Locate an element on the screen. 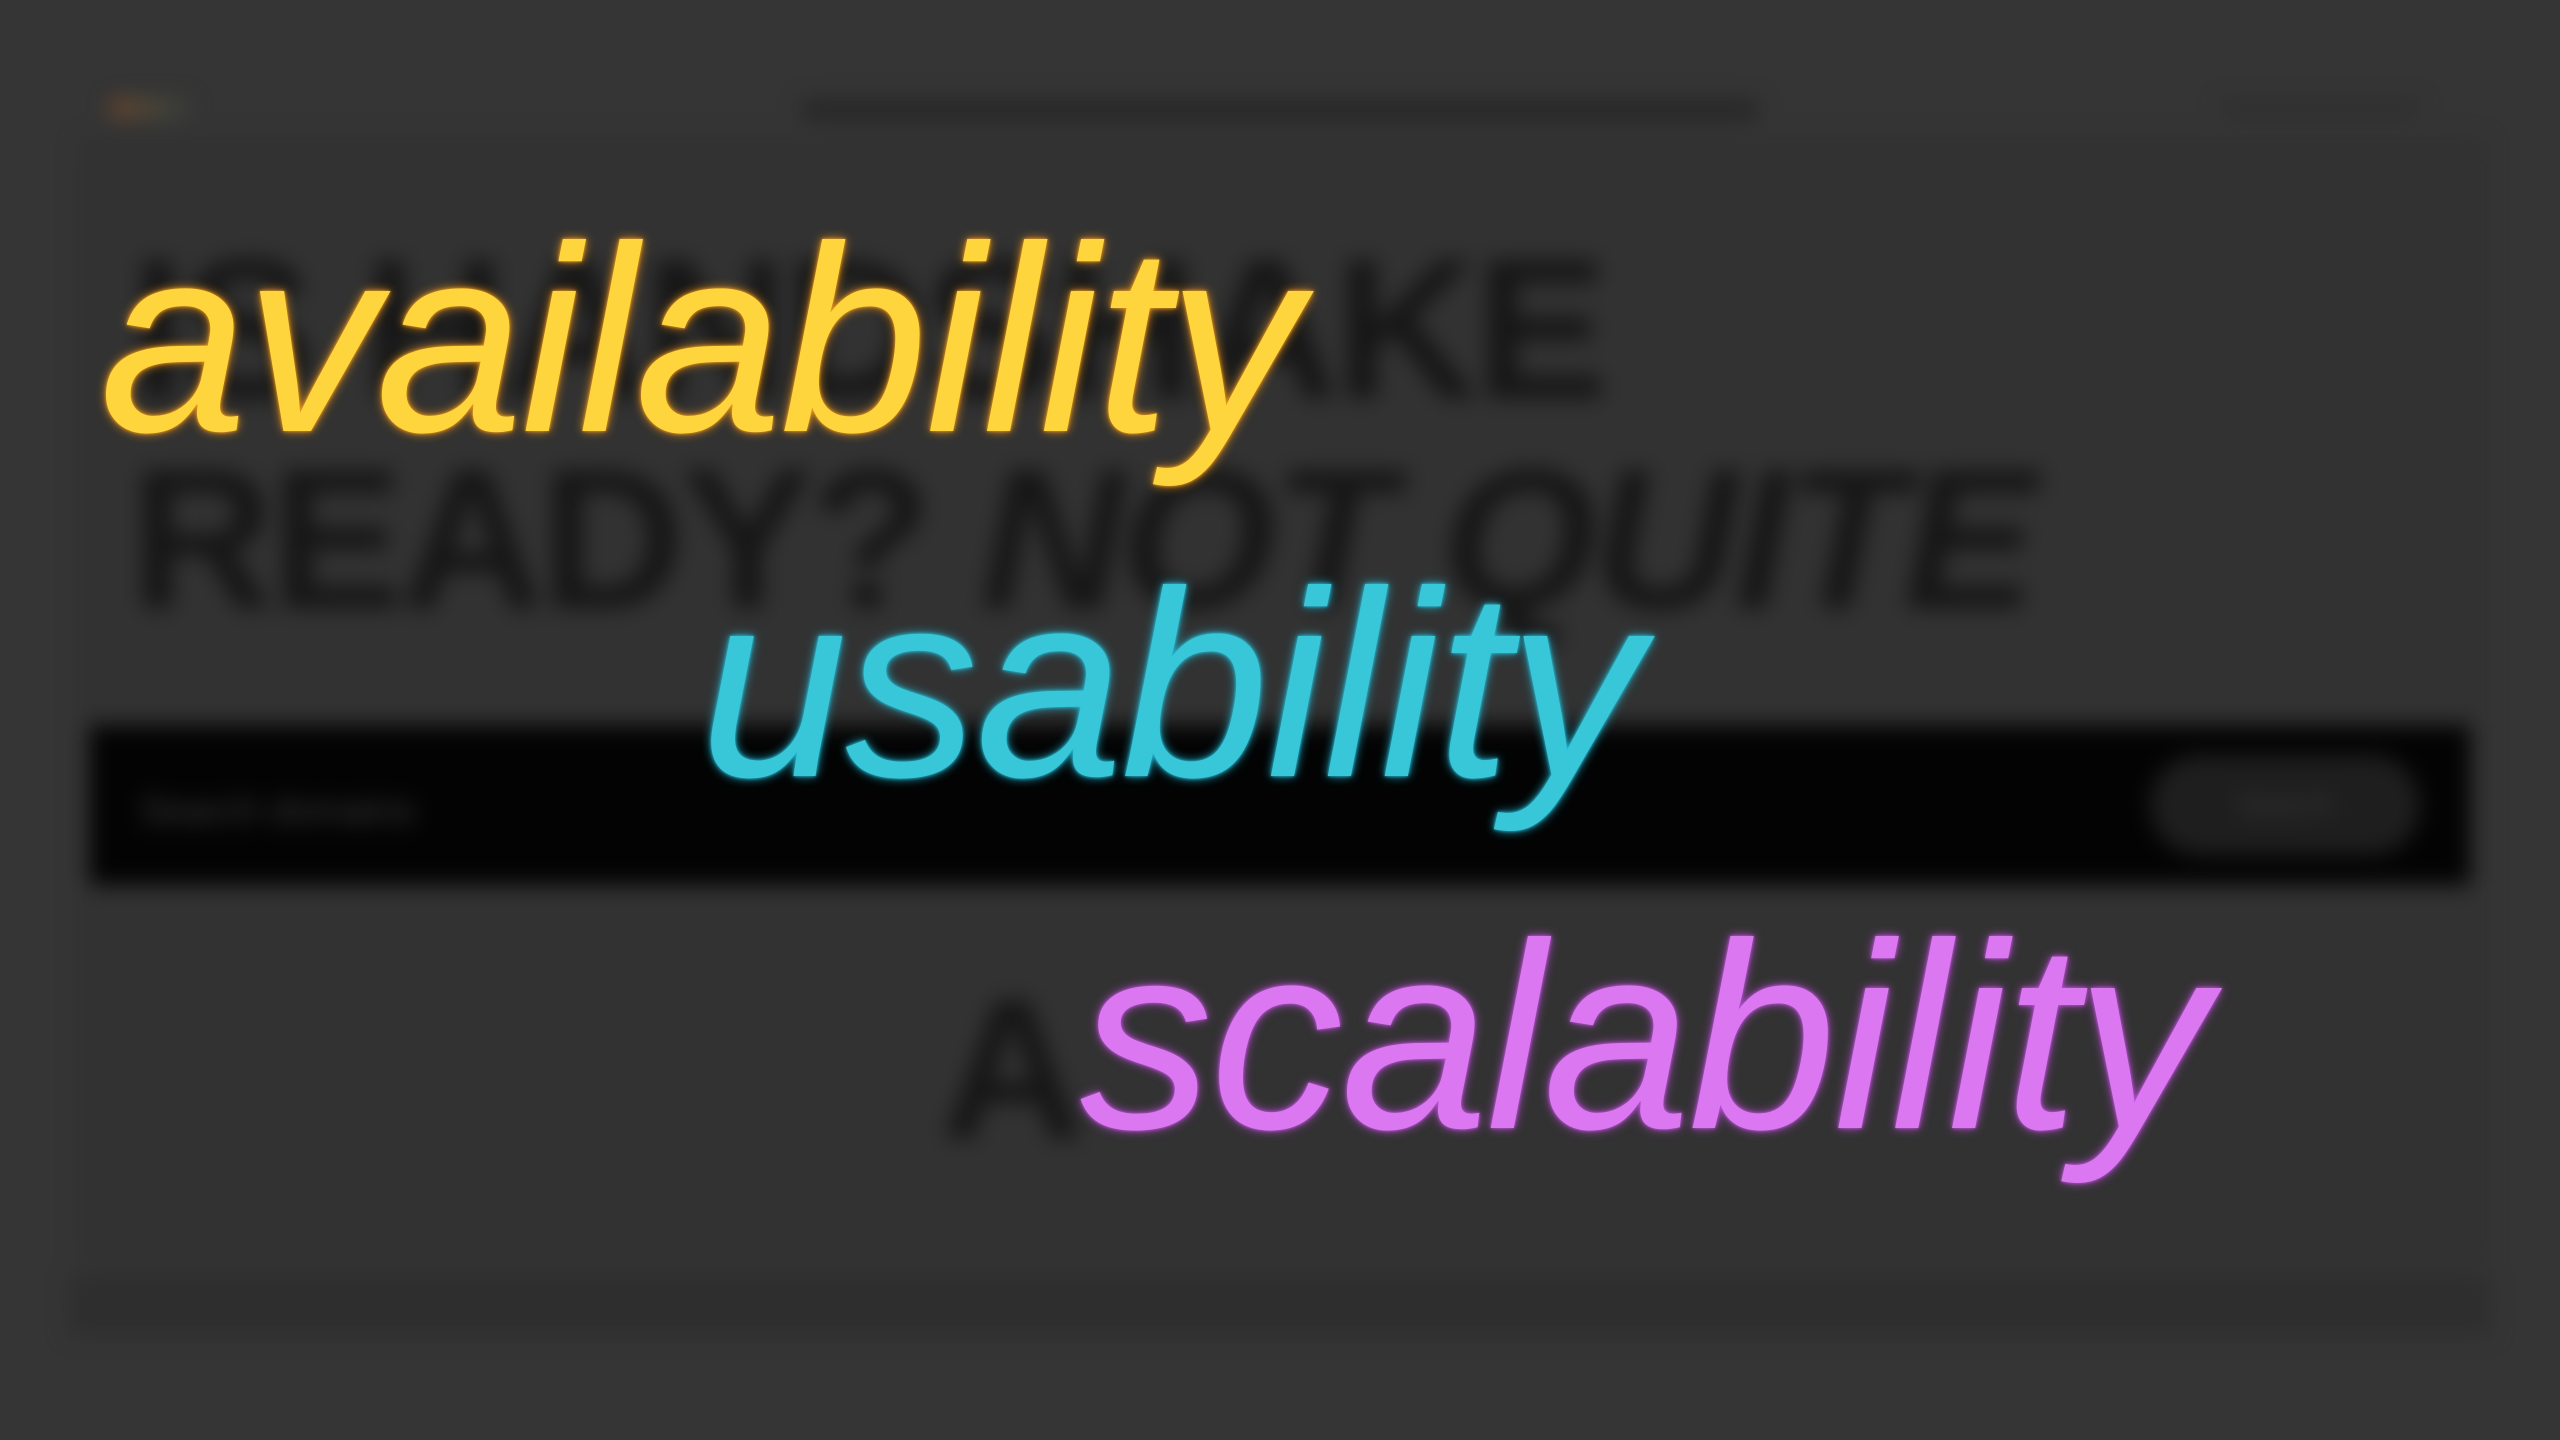  word-scalability: scalability is located at coordinates (1644, 1037).